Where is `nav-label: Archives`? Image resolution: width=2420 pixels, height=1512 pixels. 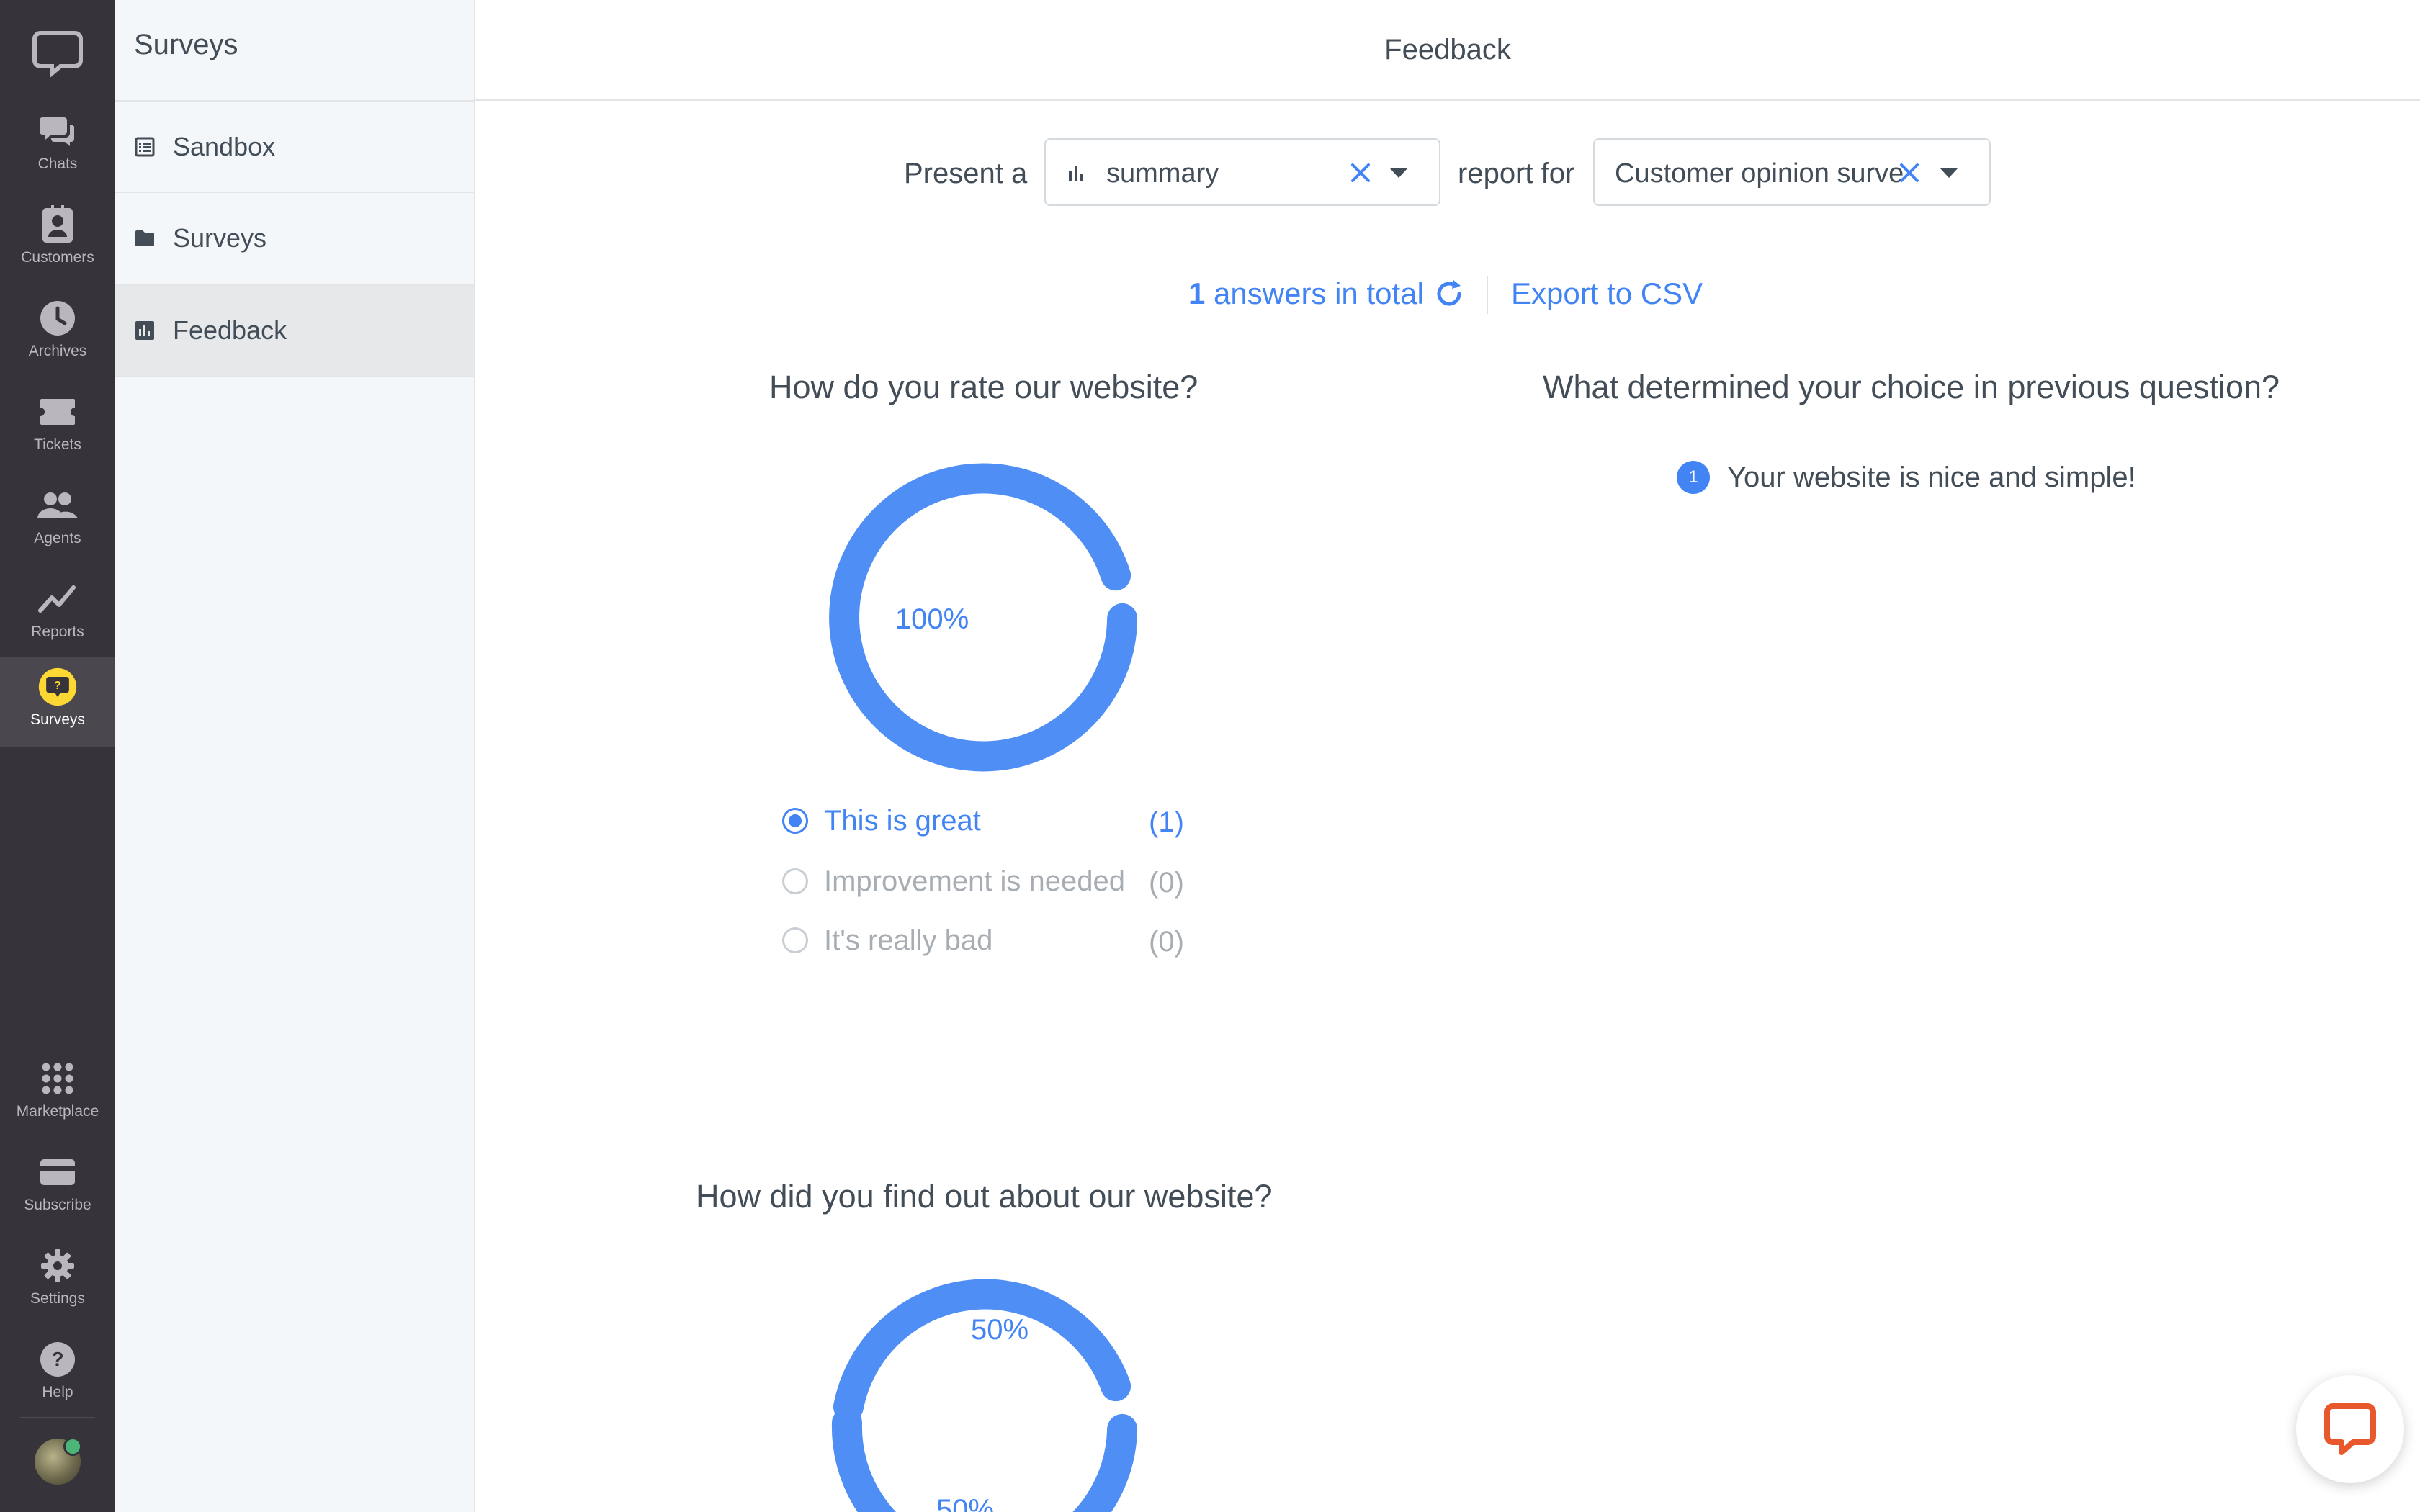 nav-label: Archives is located at coordinates (57, 351).